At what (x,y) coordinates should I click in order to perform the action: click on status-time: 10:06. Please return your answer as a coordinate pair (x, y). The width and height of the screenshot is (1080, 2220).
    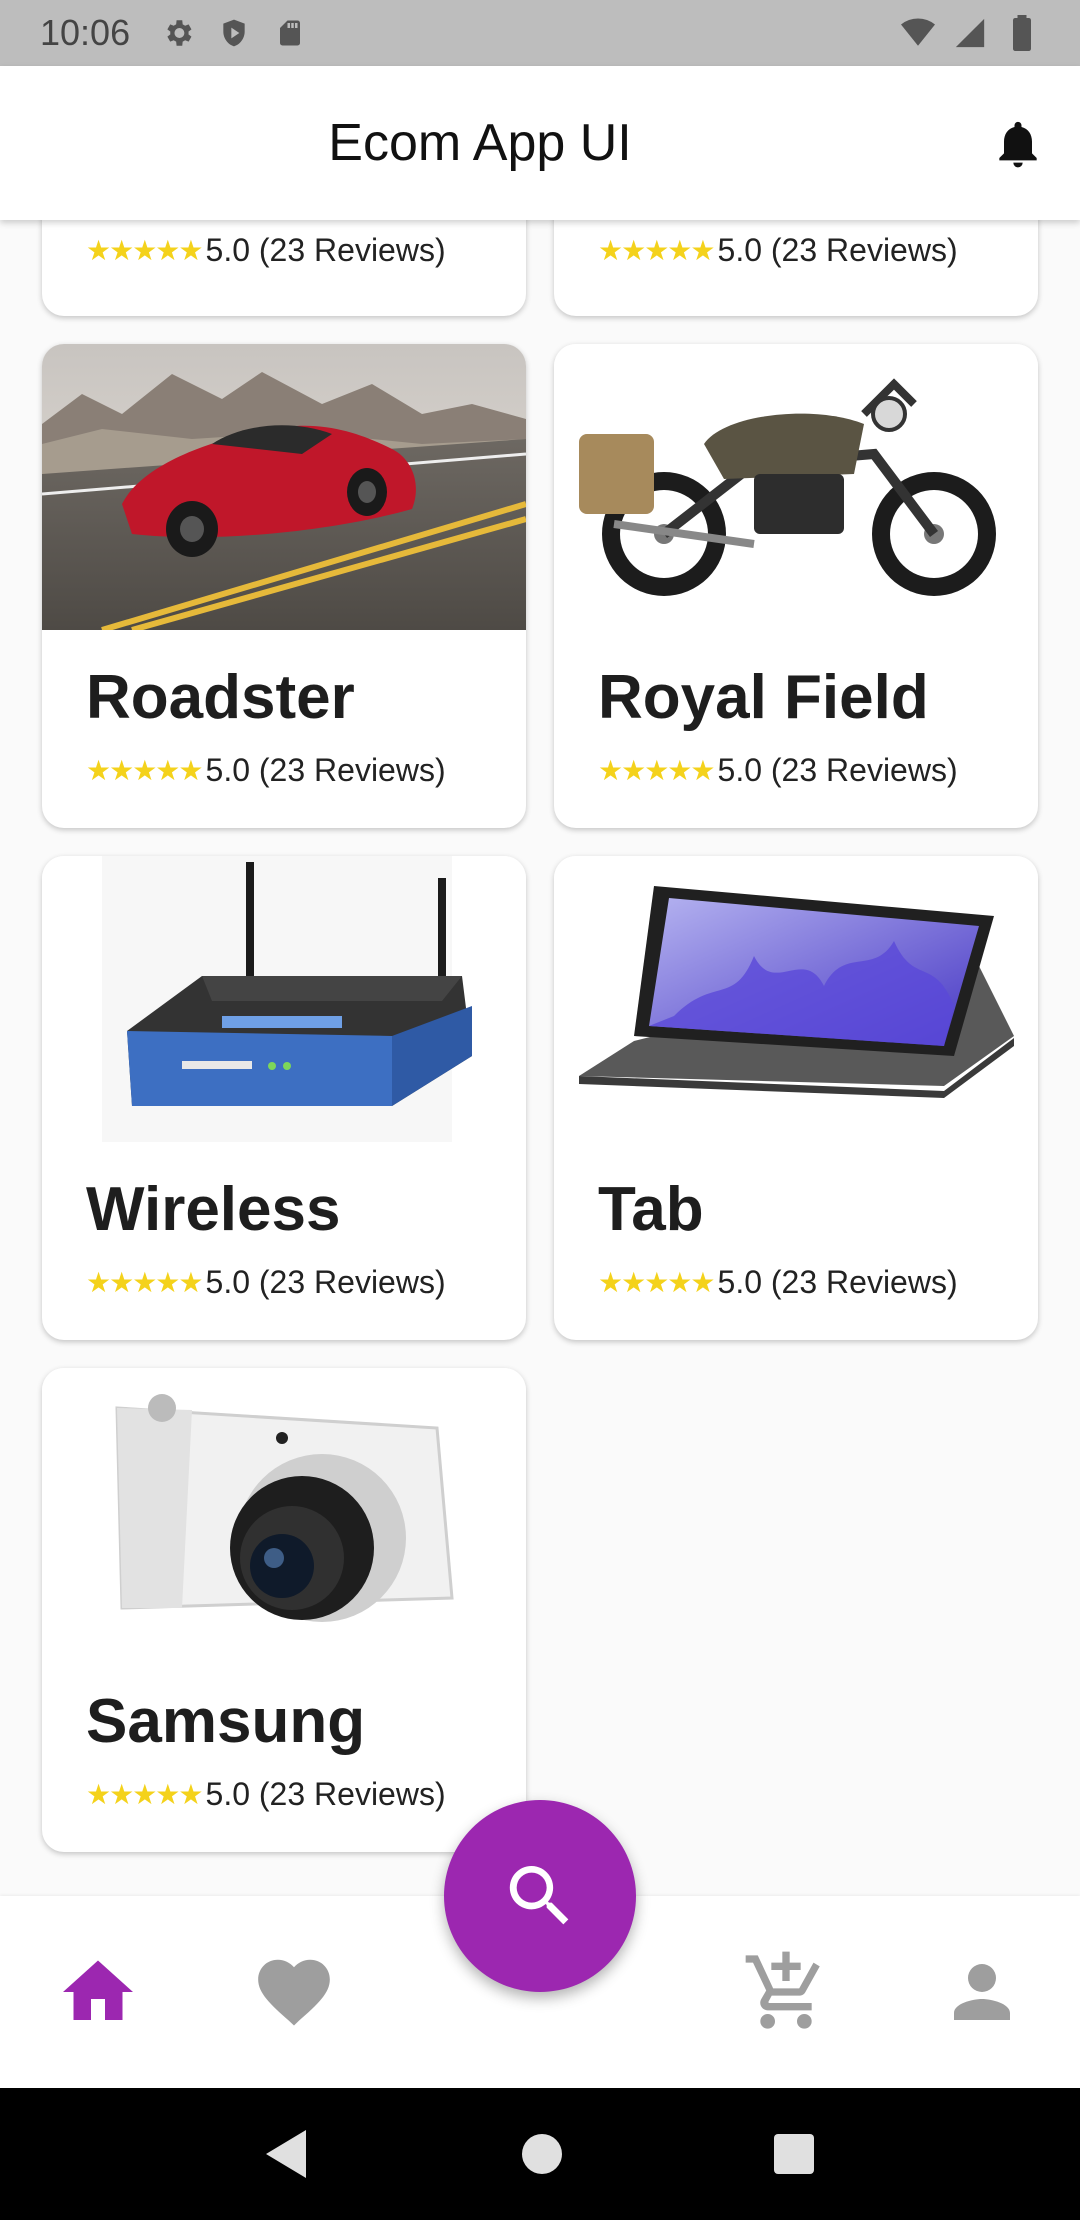
    Looking at the image, I should click on (85, 32).